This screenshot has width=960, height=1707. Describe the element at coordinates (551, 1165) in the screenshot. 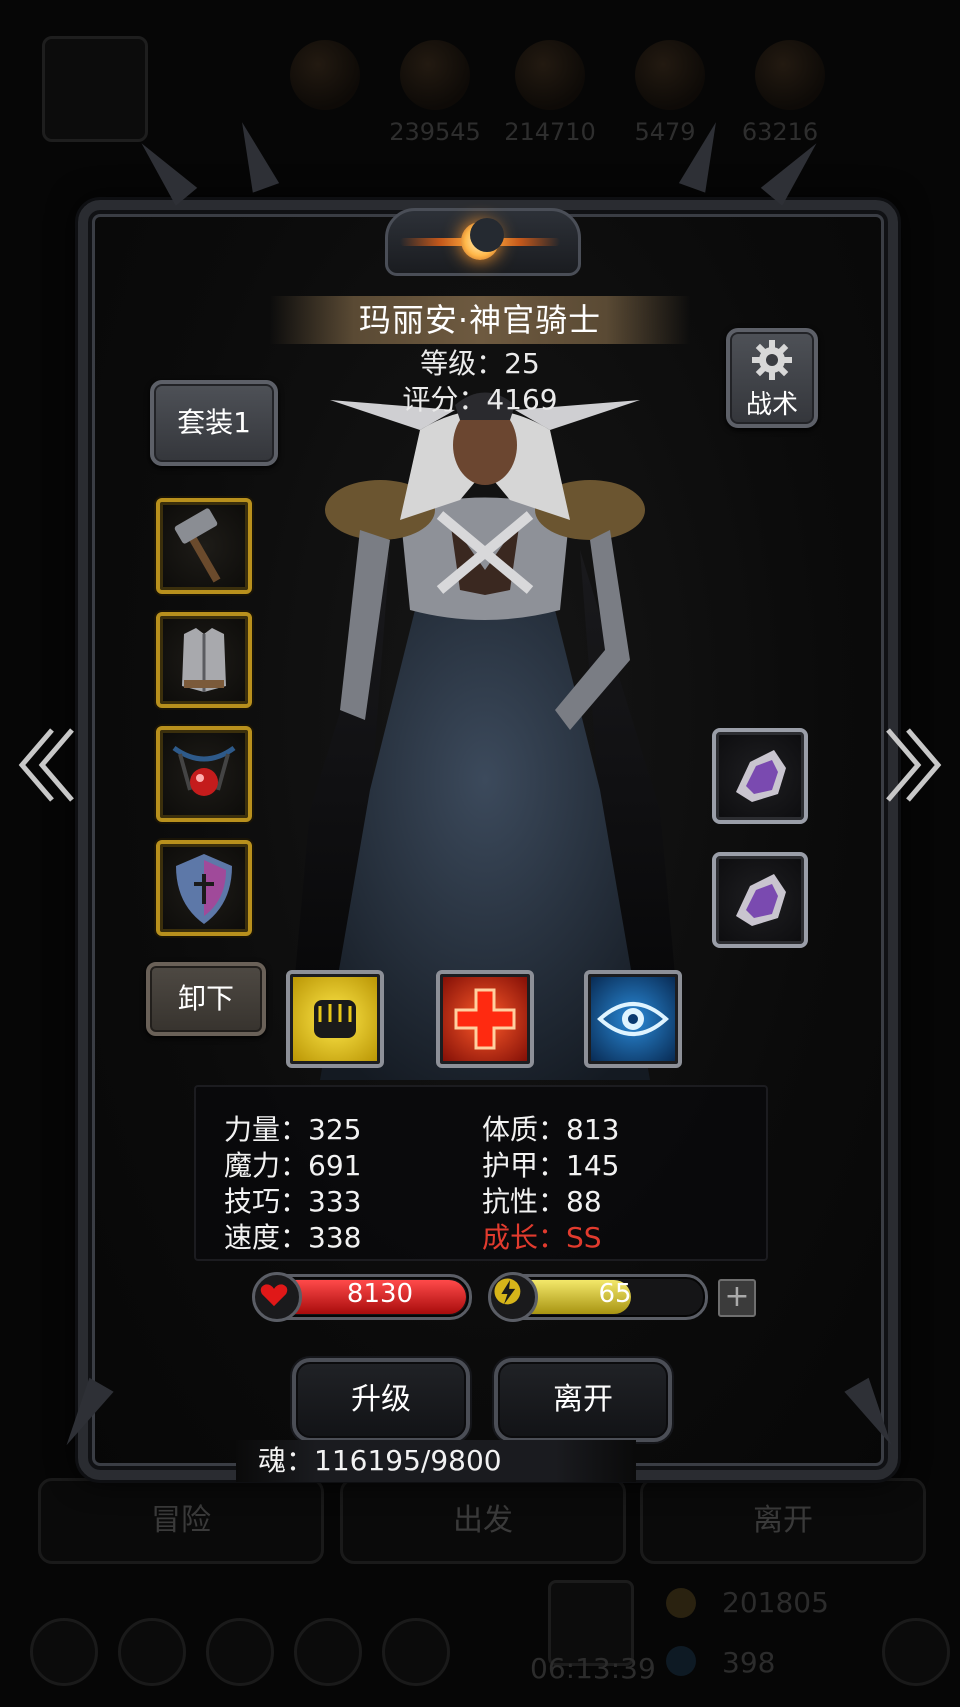

I see `stat-armor: 护甲：145` at that location.